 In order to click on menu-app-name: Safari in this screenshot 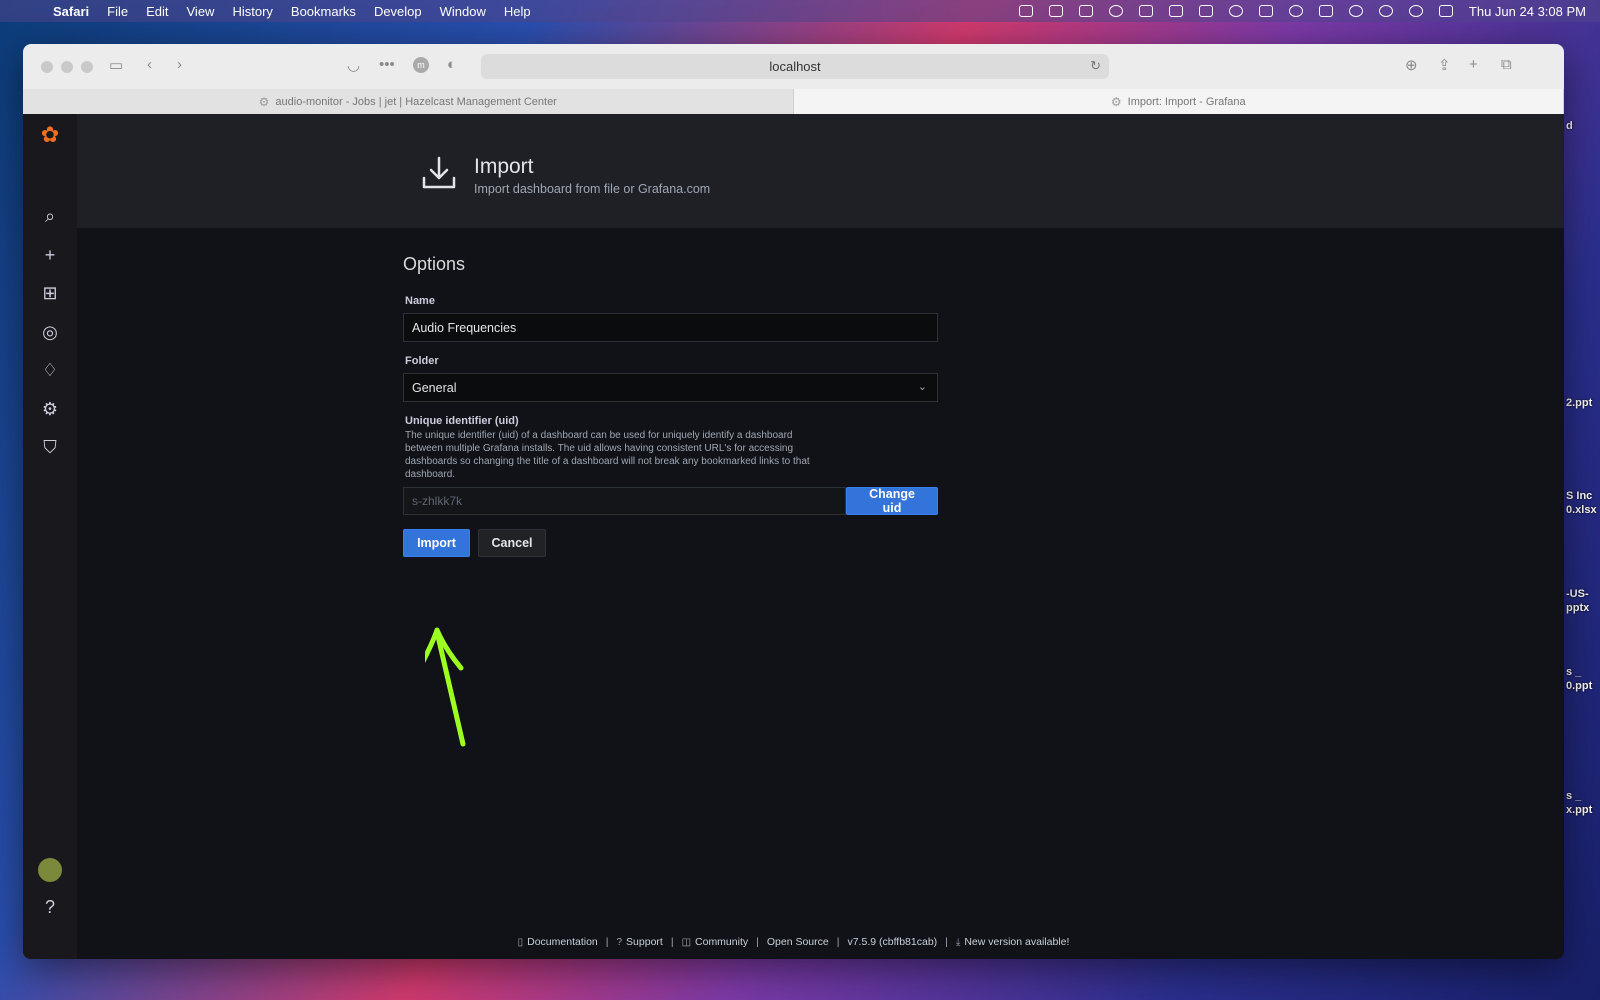, I will do `click(71, 11)`.